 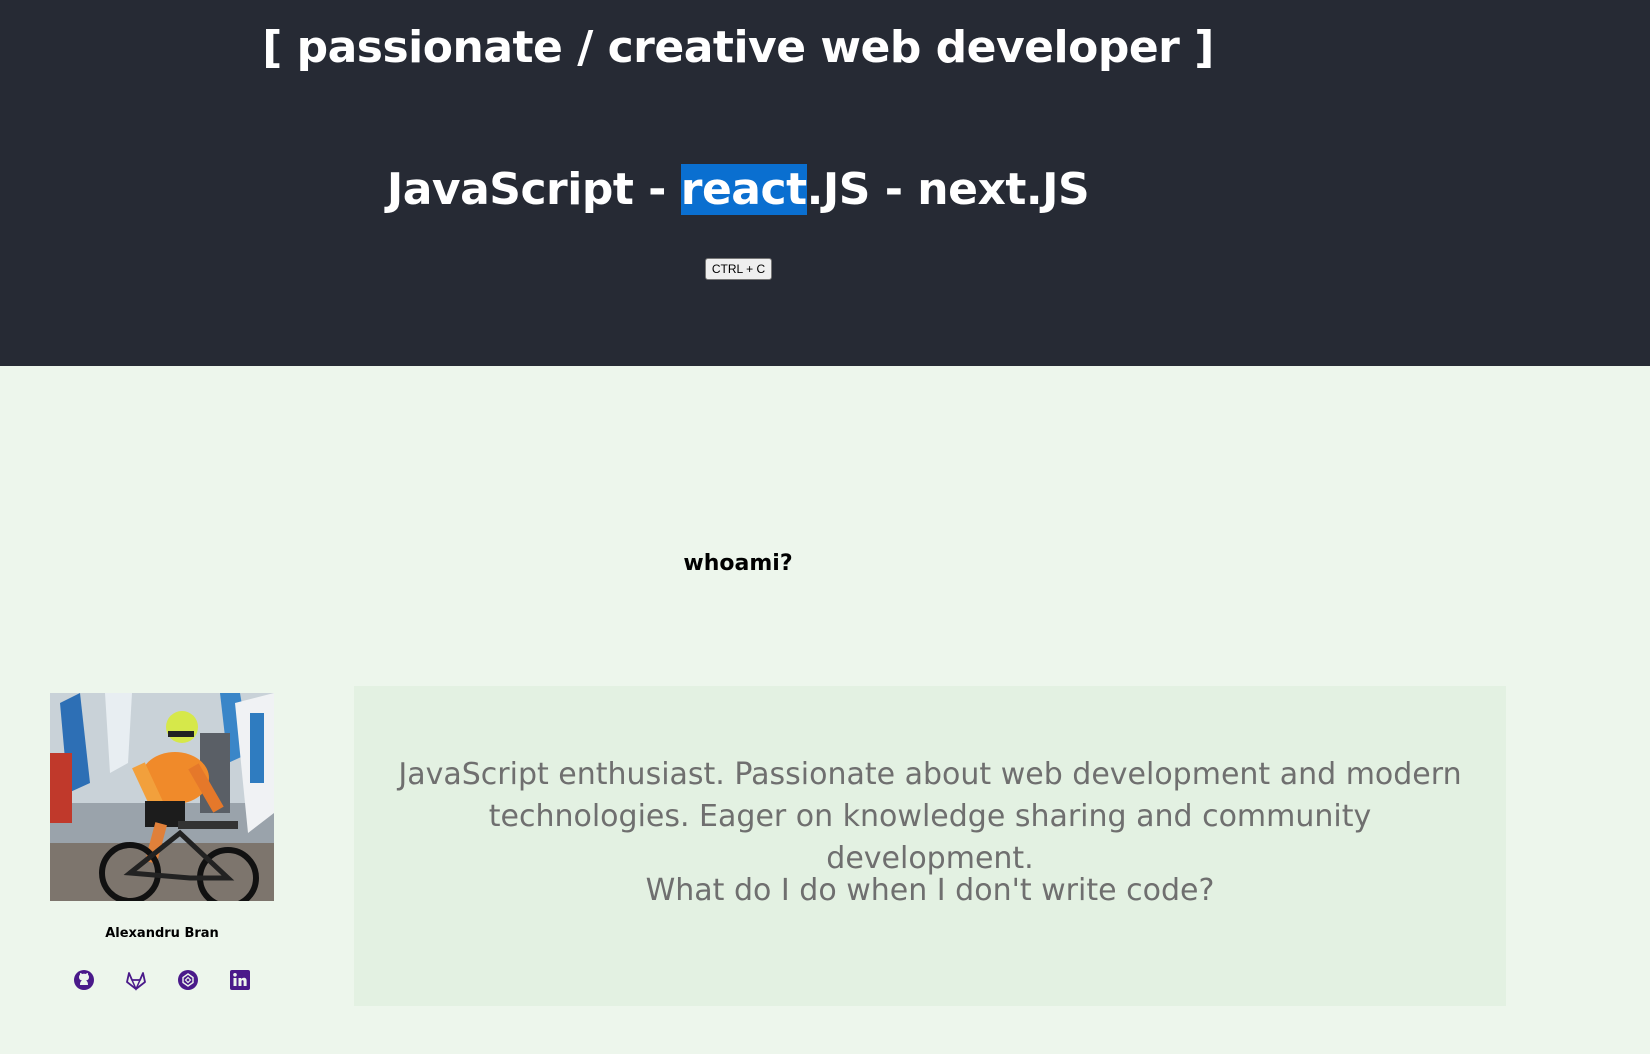 What do you see at coordinates (162, 797) in the screenshot?
I see `author-photo` at bounding box center [162, 797].